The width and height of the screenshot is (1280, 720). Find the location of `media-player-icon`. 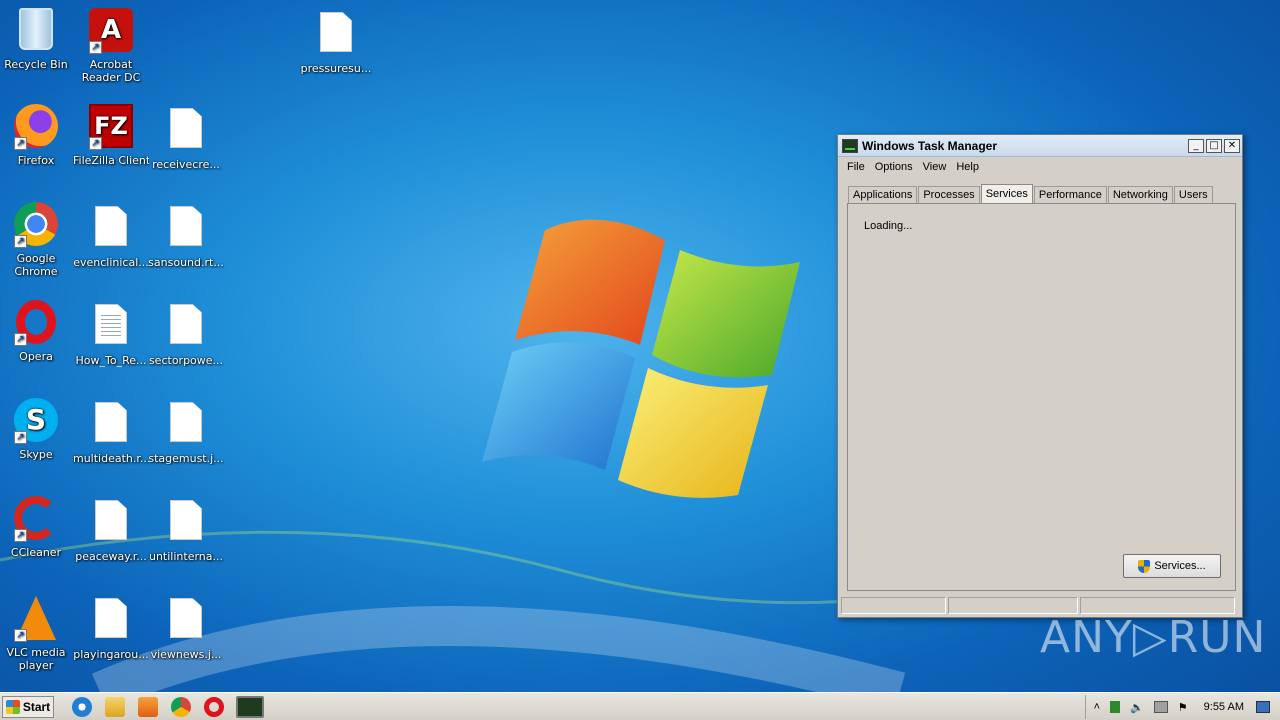

media-player-icon is located at coordinates (148, 706).